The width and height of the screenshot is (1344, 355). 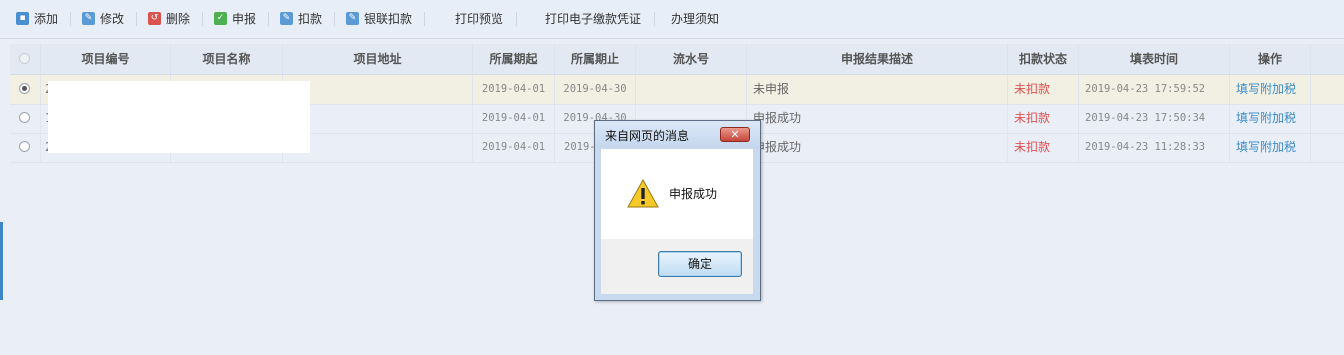 I want to click on cell-period-end: 2019-04-30, so click(x=595, y=89).